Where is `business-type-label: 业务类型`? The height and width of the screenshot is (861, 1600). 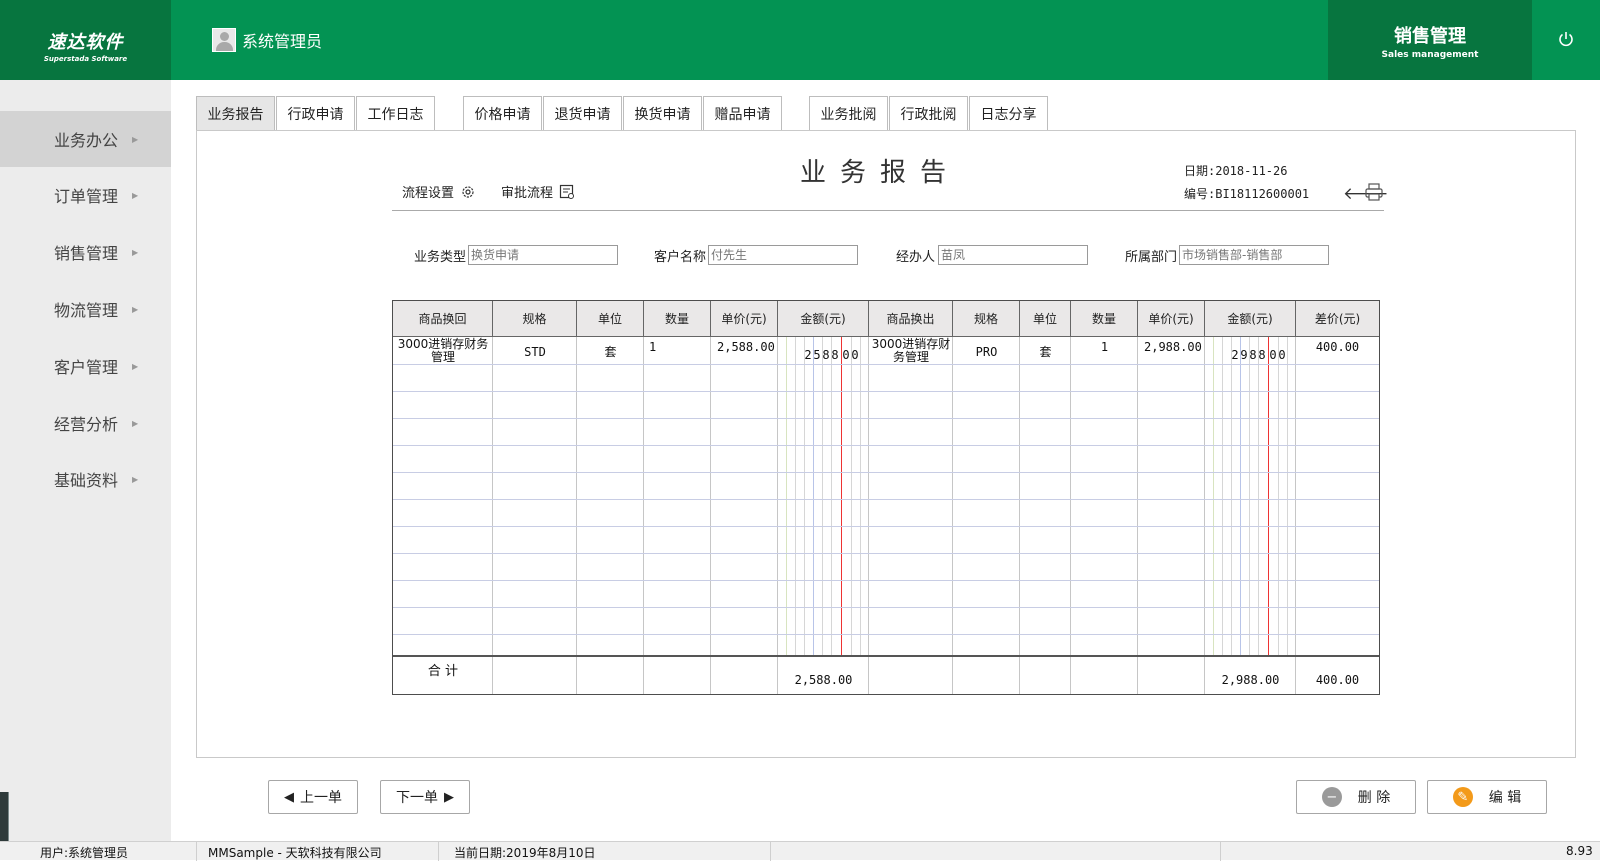 business-type-label: 业务类型 is located at coordinates (440, 257).